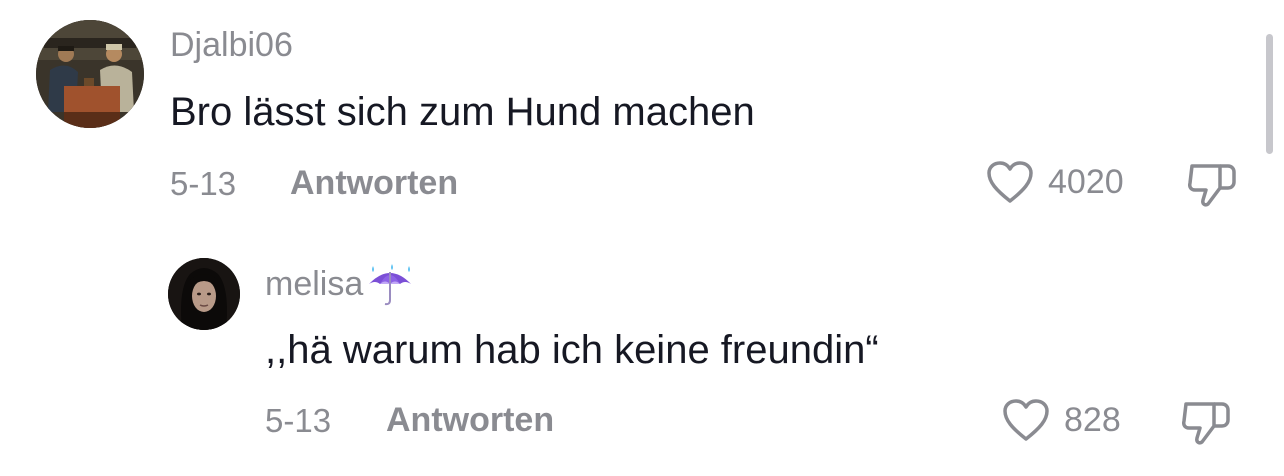 The height and width of the screenshot is (476, 1284). Describe the element at coordinates (231, 45) in the screenshot. I see `username: Djalbi06` at that location.